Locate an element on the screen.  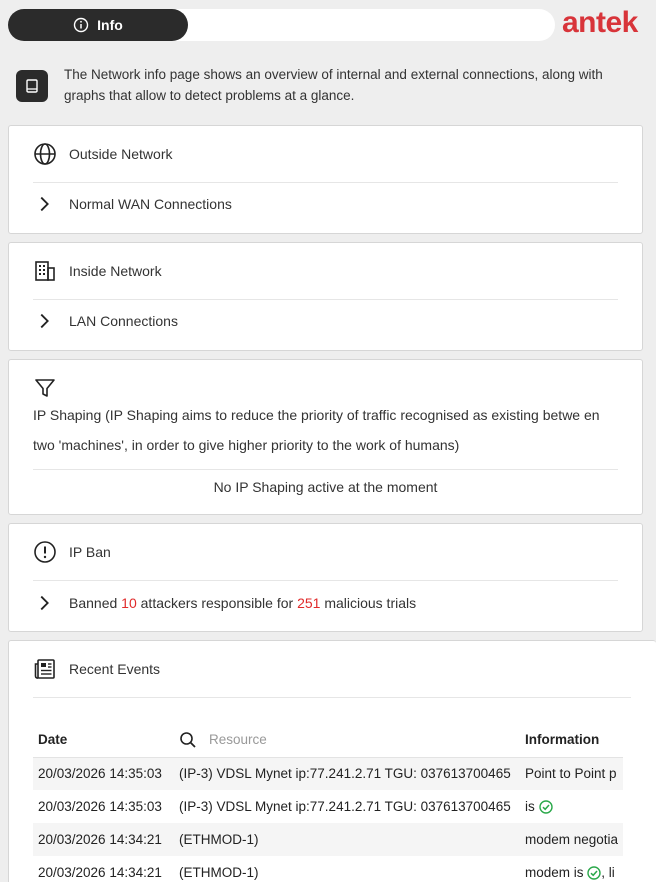
event-info-tail: , li is located at coordinates (608, 872).